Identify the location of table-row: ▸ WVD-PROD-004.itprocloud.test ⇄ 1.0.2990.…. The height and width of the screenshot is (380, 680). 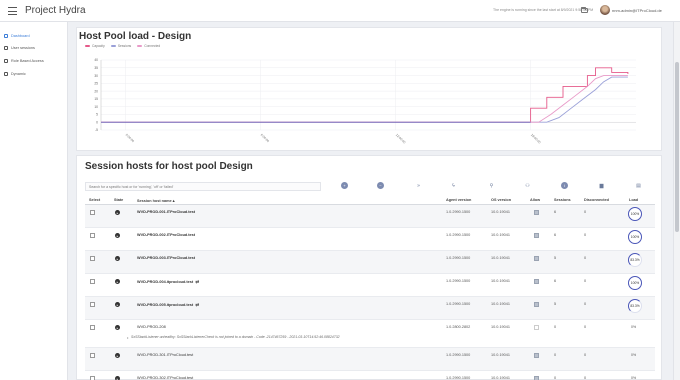
(370, 285).